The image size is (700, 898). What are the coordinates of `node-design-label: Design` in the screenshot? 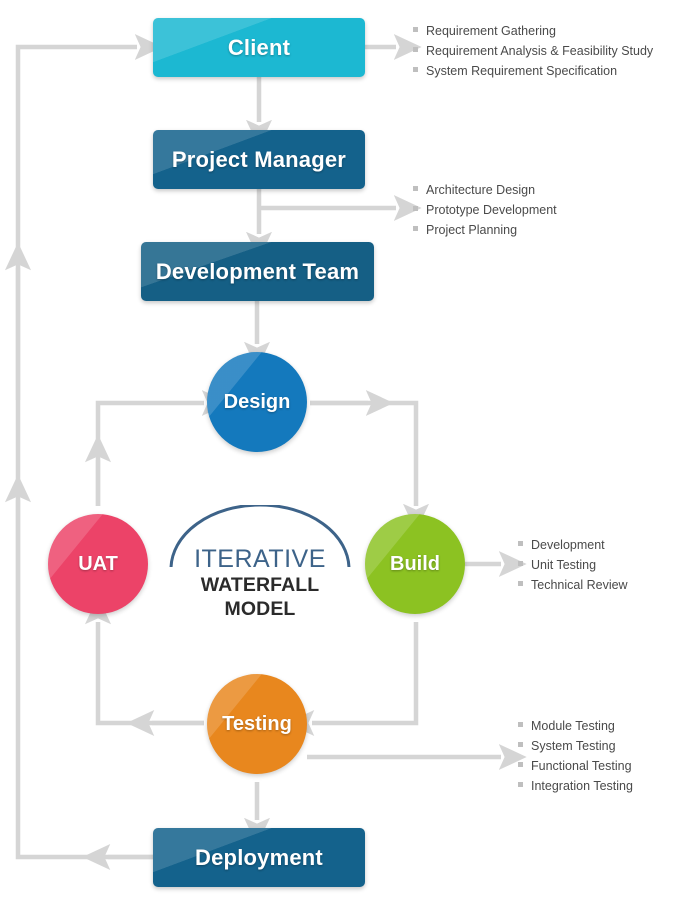 It's located at (257, 401).